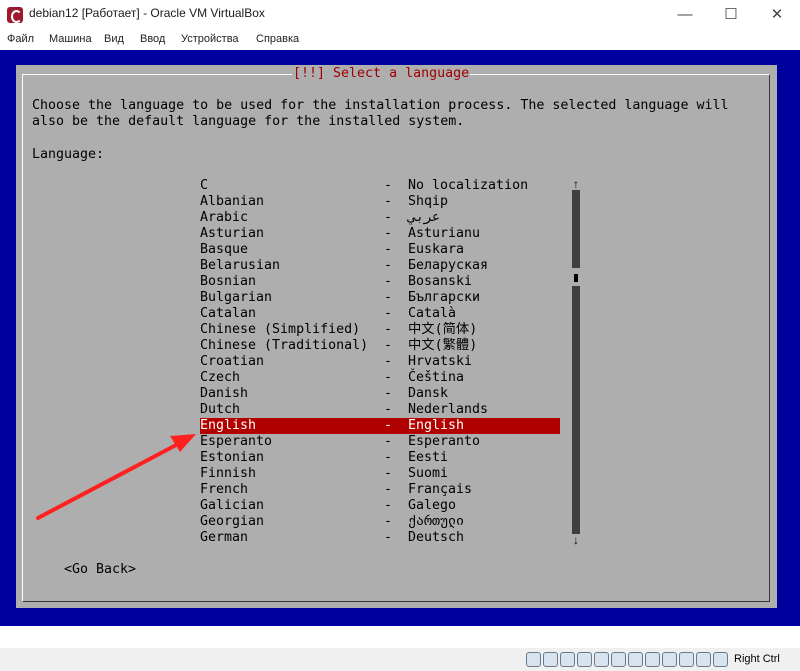 The width and height of the screenshot is (800, 671). What do you see at coordinates (380, 506) in the screenshot?
I see `language-option: Galician - Galego` at bounding box center [380, 506].